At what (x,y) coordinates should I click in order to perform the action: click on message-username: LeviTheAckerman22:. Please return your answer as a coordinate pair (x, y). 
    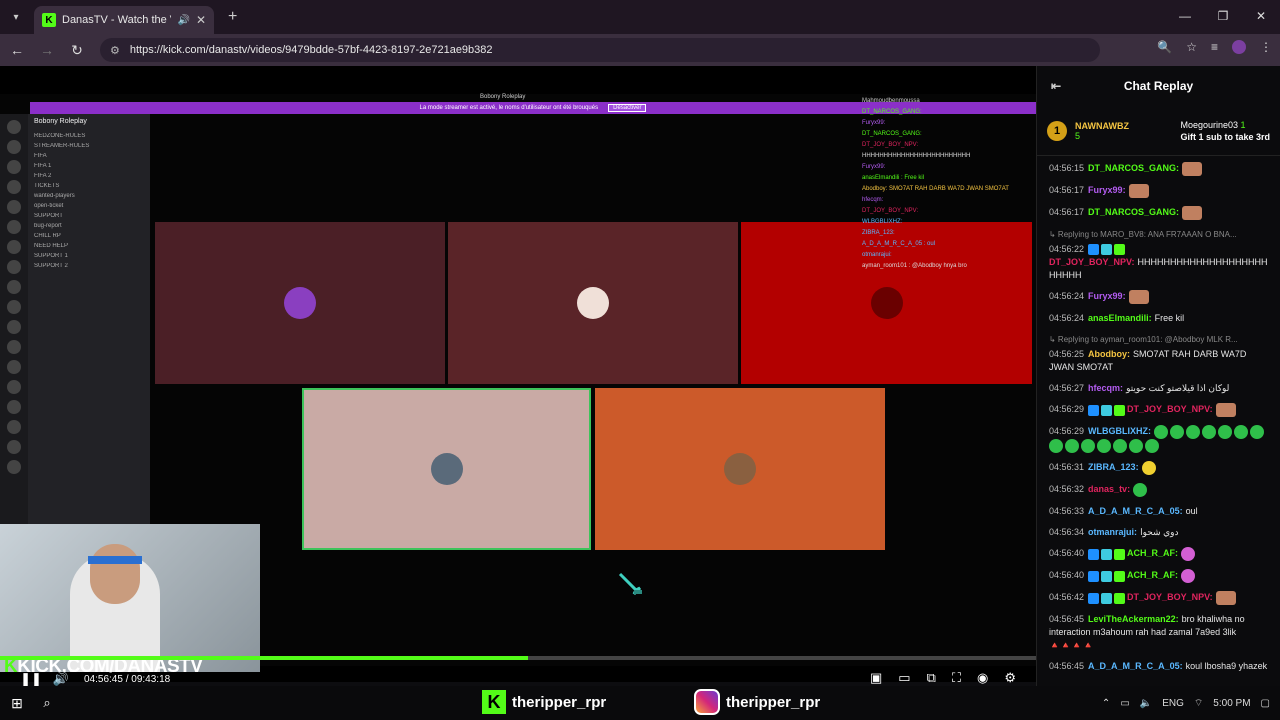
    Looking at the image, I should click on (1133, 619).